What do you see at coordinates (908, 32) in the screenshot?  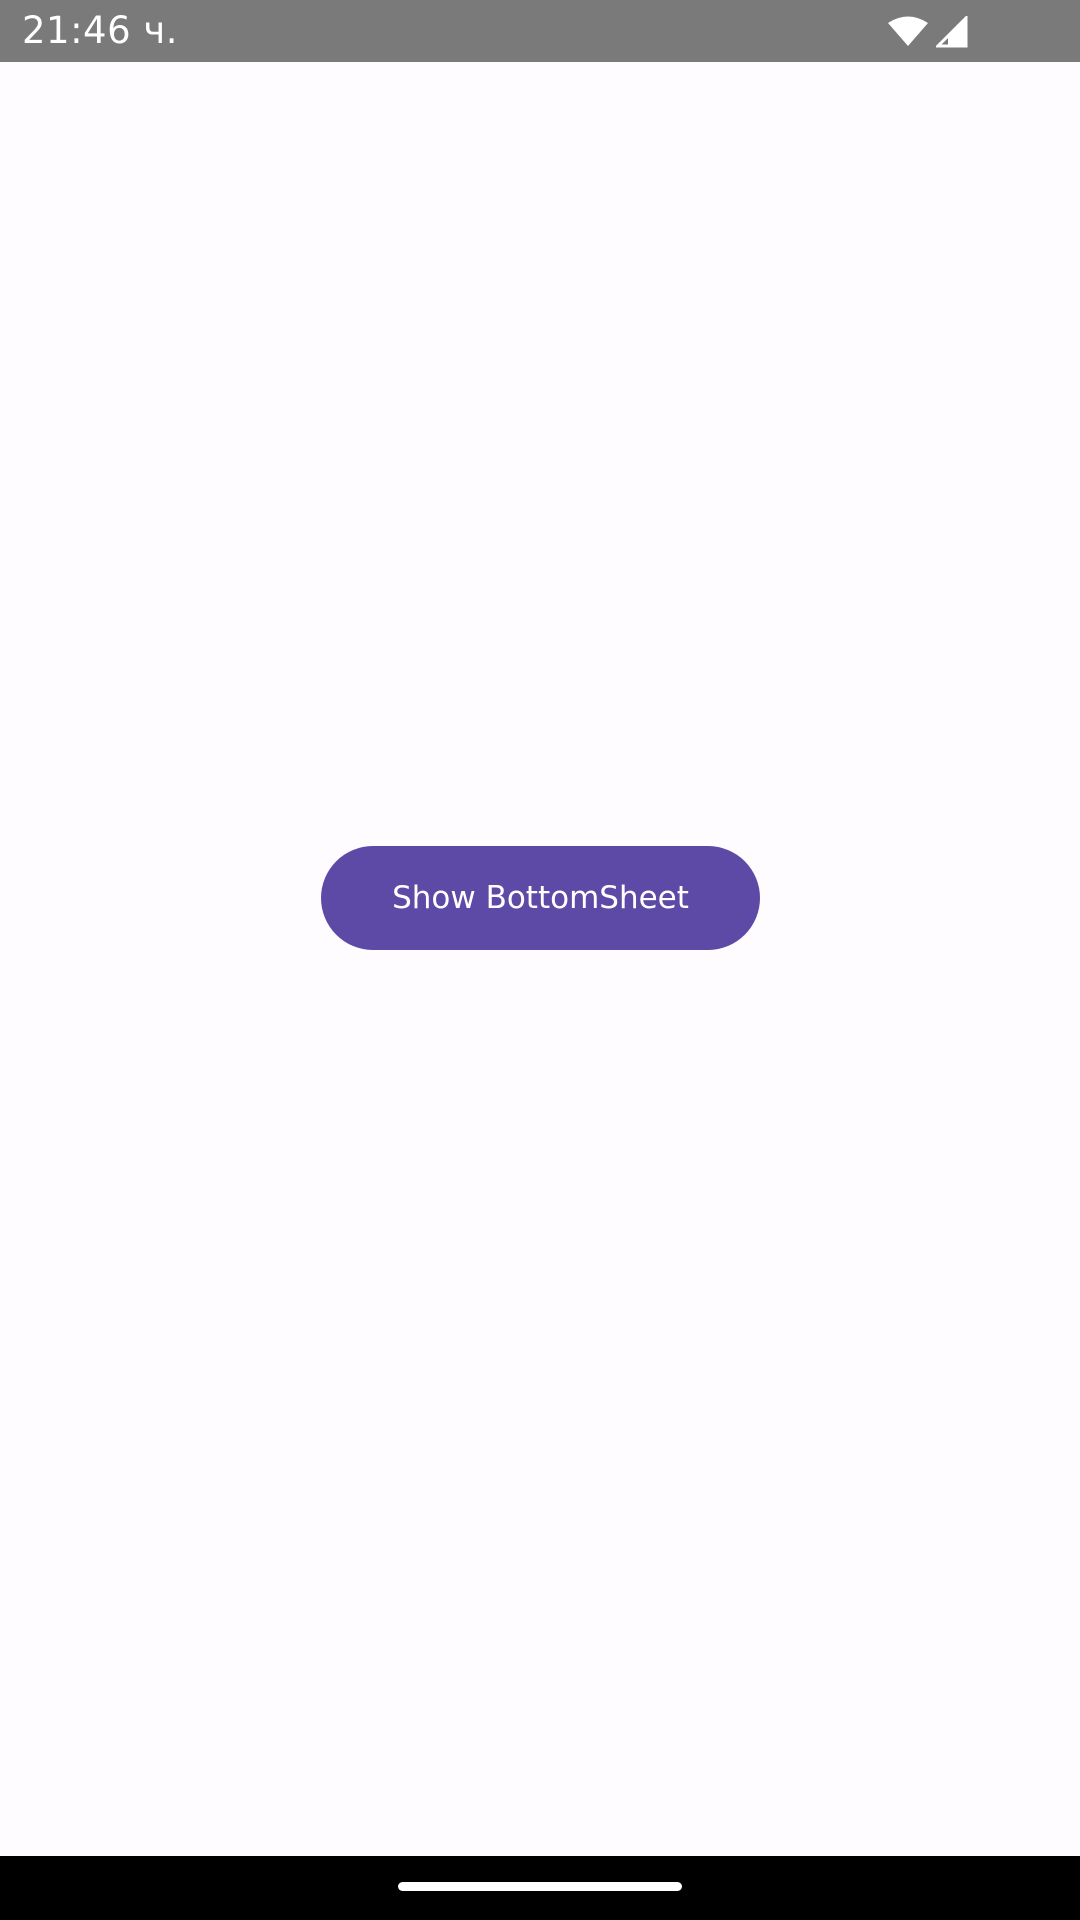 I see `wifi-icon` at bounding box center [908, 32].